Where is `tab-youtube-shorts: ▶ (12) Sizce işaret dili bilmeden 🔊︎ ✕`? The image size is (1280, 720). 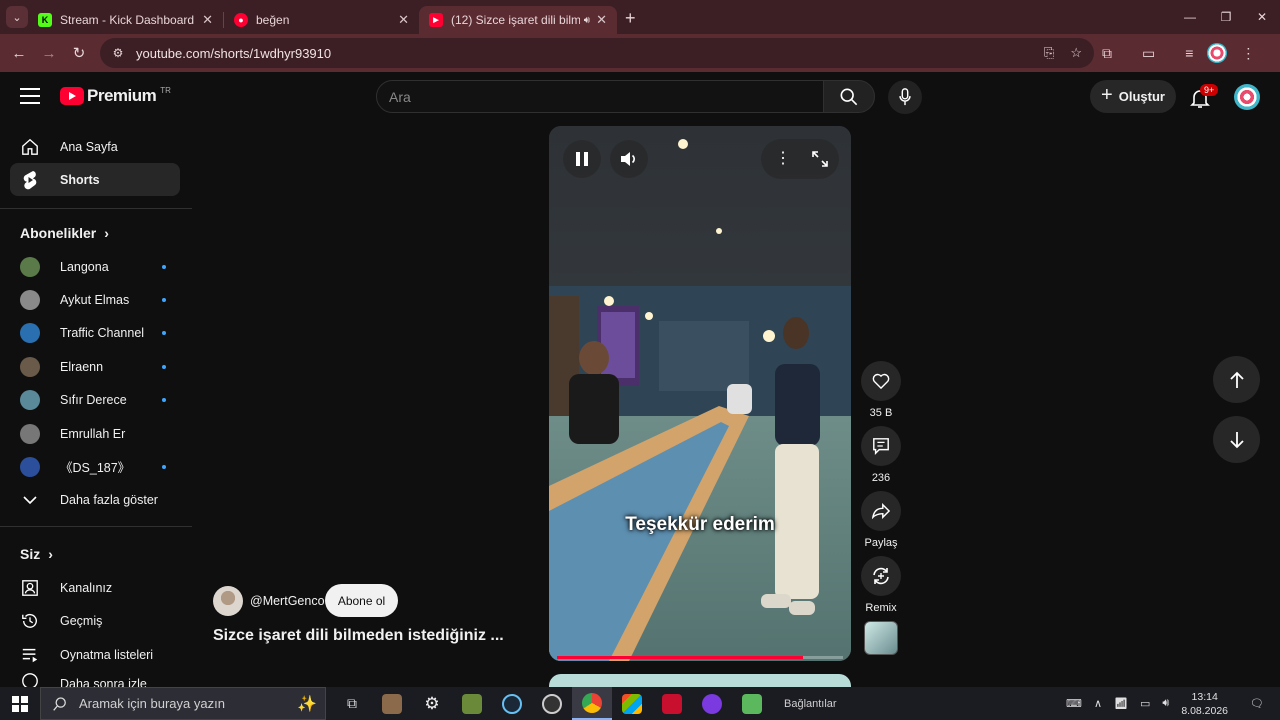
tab-youtube-shorts: ▶ (12) Sizce işaret dili bilmeden 🔊︎ ✕ is located at coordinates (518, 20).